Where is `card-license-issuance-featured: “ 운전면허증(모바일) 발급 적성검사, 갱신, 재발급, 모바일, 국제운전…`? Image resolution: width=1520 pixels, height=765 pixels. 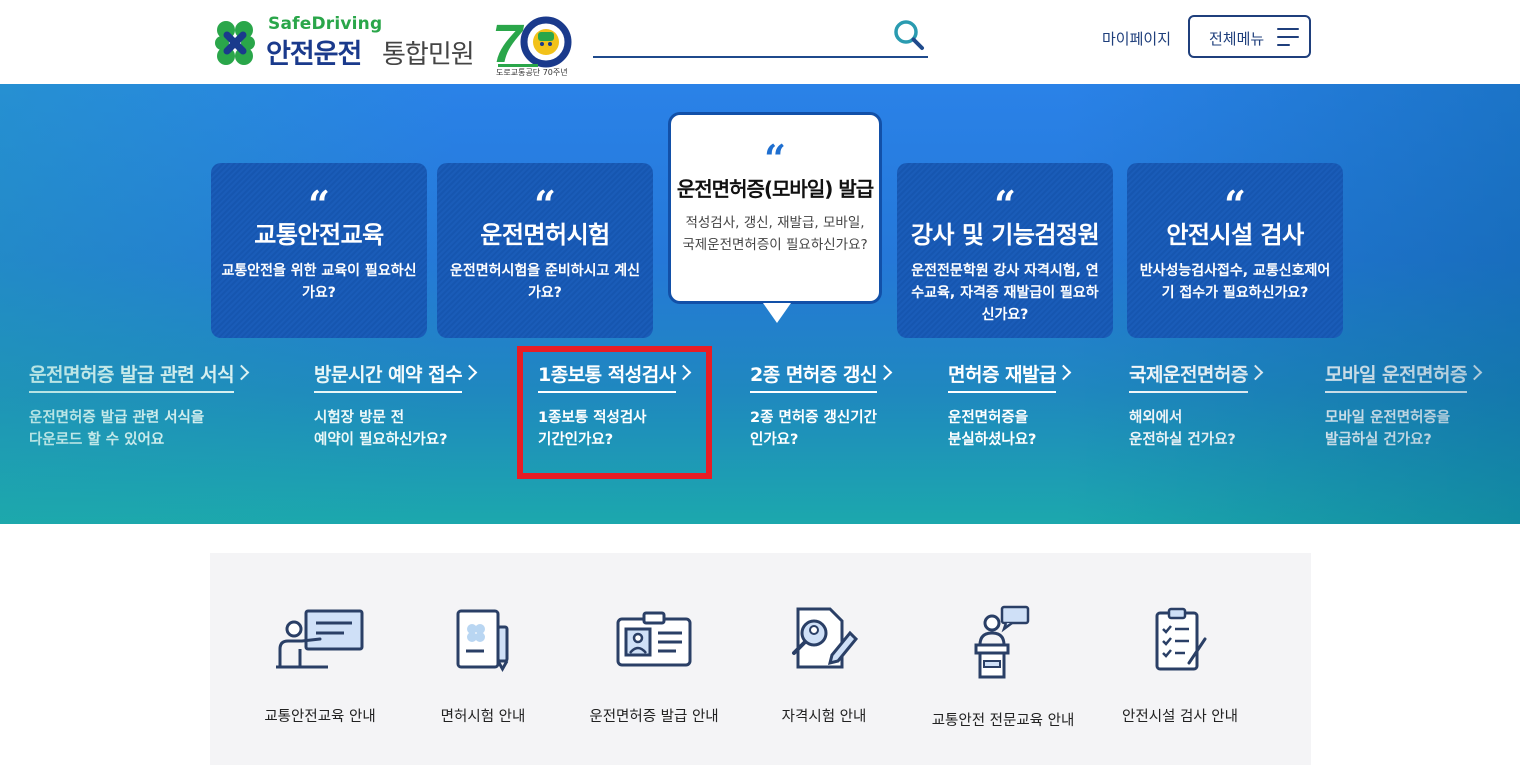 card-license-issuance-featured: “ 운전면허증(모바일) 발급 적성검사, 갱신, 재발급, 모바일, 국제운전… is located at coordinates (775, 217).